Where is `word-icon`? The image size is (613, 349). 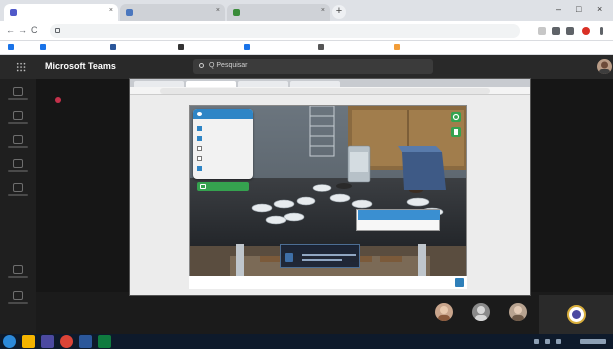
word-icon is located at coordinates (85, 341).